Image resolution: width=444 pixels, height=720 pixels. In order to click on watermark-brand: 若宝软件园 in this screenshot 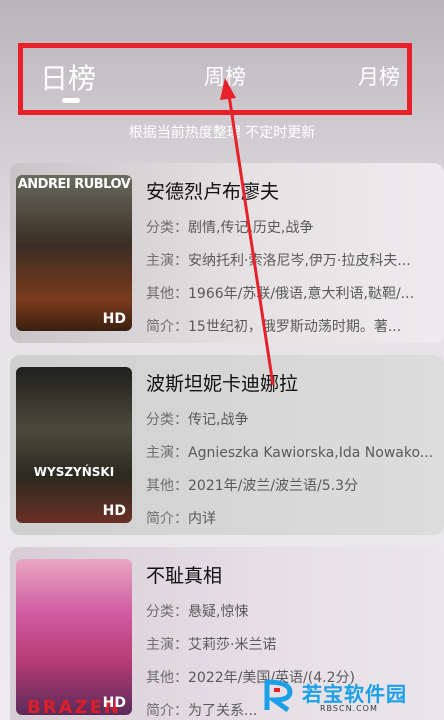, I will do `click(354, 694)`.